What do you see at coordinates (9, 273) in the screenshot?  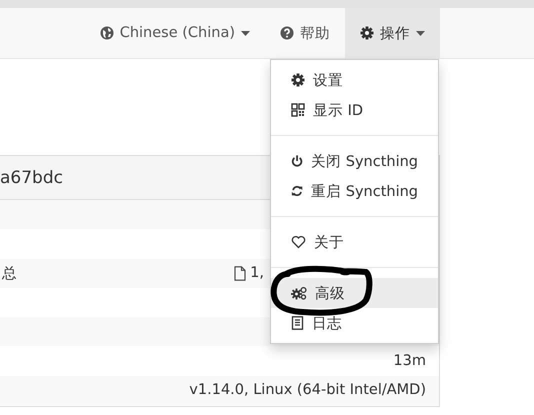 I see `row-label: 总` at bounding box center [9, 273].